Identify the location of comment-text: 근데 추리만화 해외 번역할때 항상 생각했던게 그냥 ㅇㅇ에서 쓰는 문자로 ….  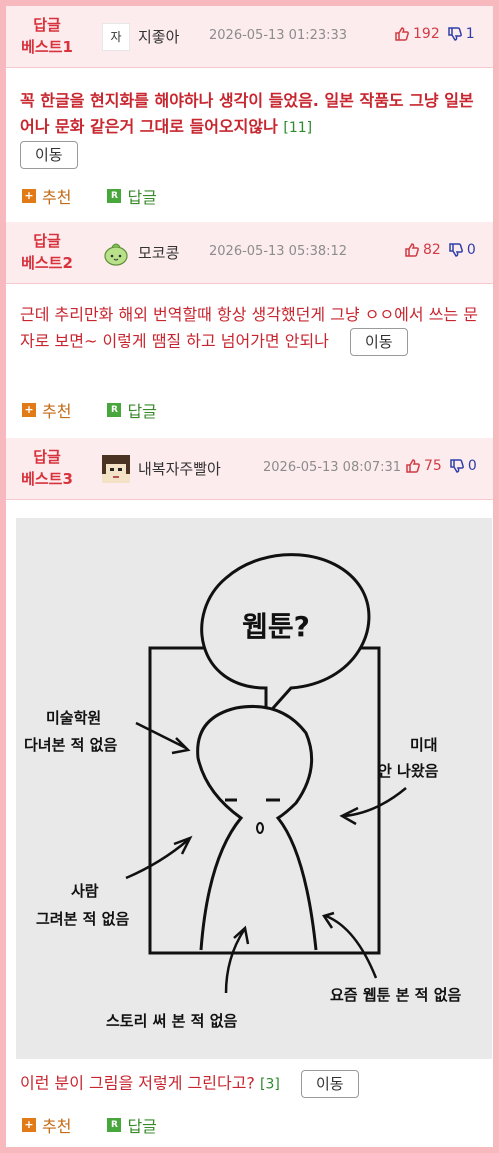
(249, 328).